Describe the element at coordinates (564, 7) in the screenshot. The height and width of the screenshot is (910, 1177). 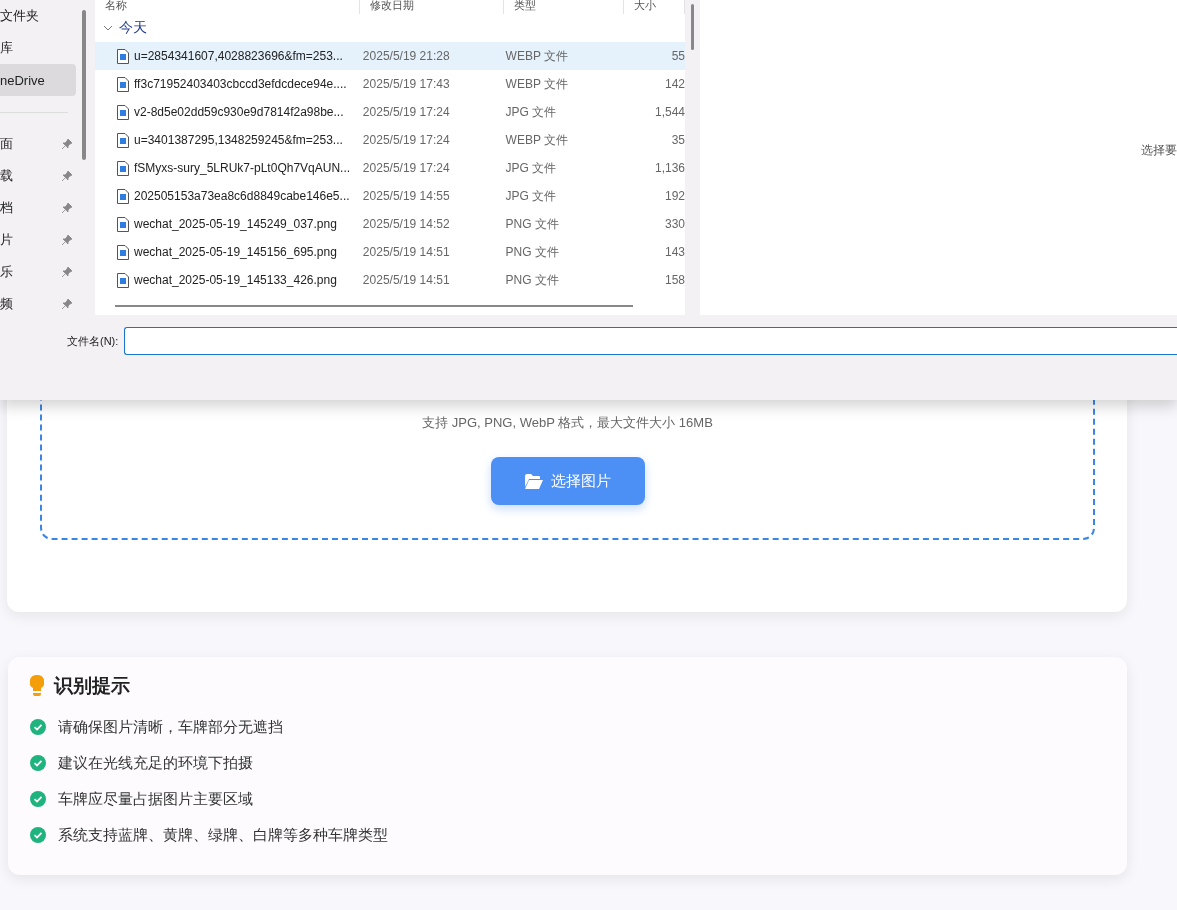
I see `column-header: 类型` at that location.